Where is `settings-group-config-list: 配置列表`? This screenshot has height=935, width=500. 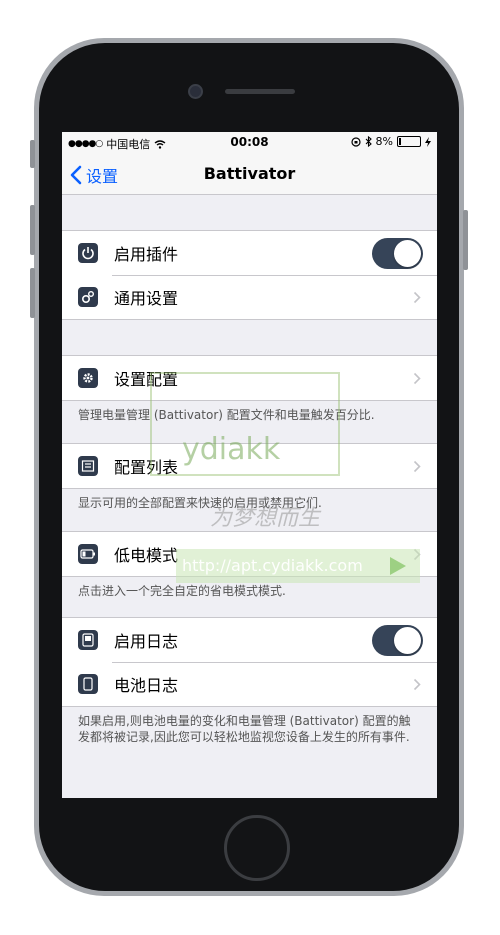 settings-group-config-list: 配置列表 is located at coordinates (249, 466).